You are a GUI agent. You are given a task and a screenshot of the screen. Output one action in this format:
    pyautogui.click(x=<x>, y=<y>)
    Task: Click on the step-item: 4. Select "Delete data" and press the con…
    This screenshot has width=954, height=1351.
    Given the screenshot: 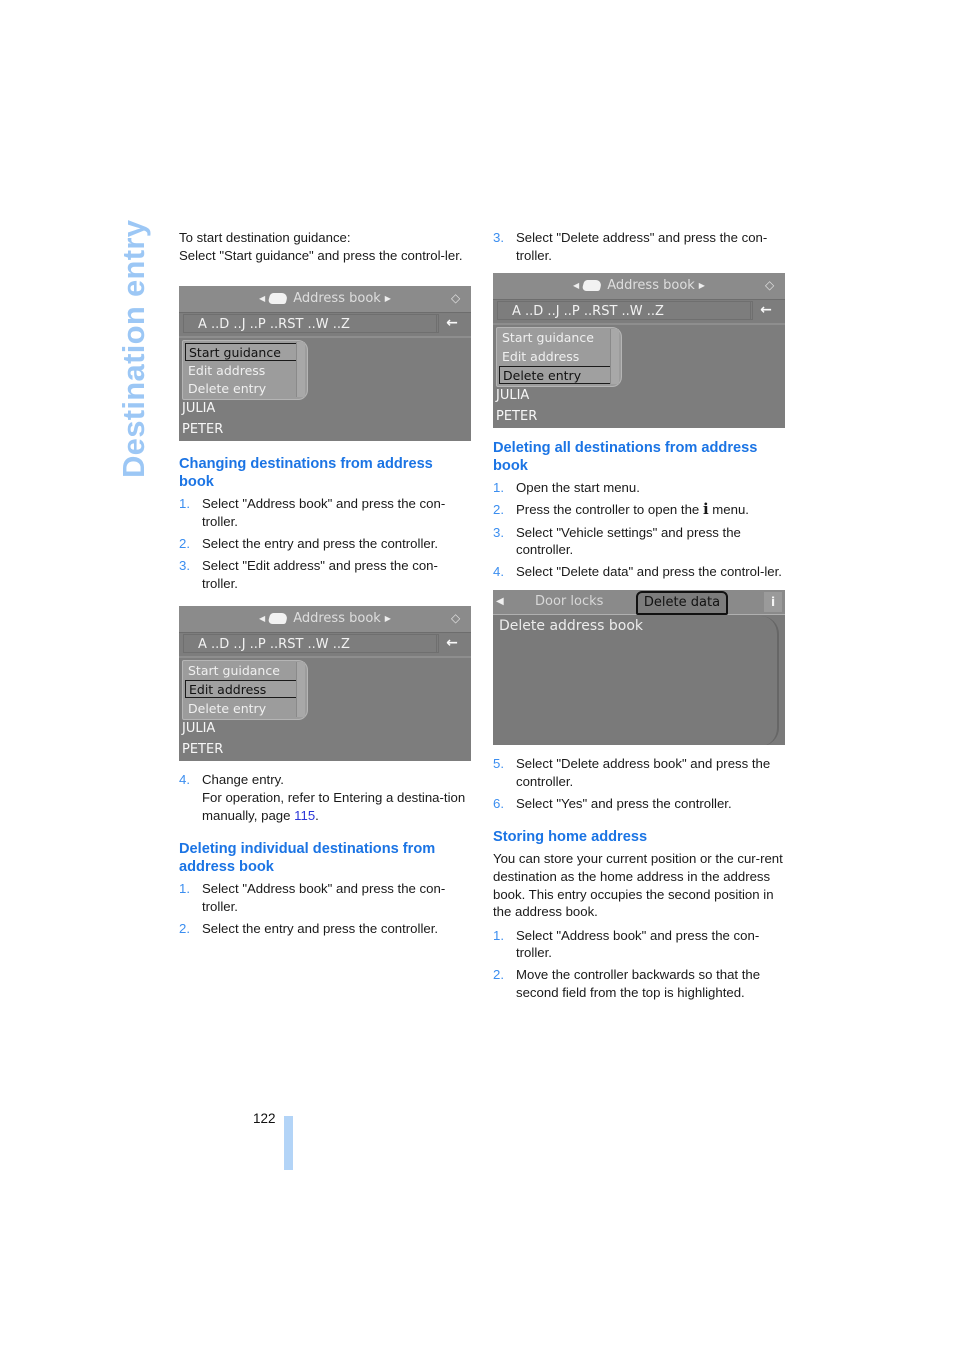 What is the action you would take?
    pyautogui.click(x=639, y=572)
    